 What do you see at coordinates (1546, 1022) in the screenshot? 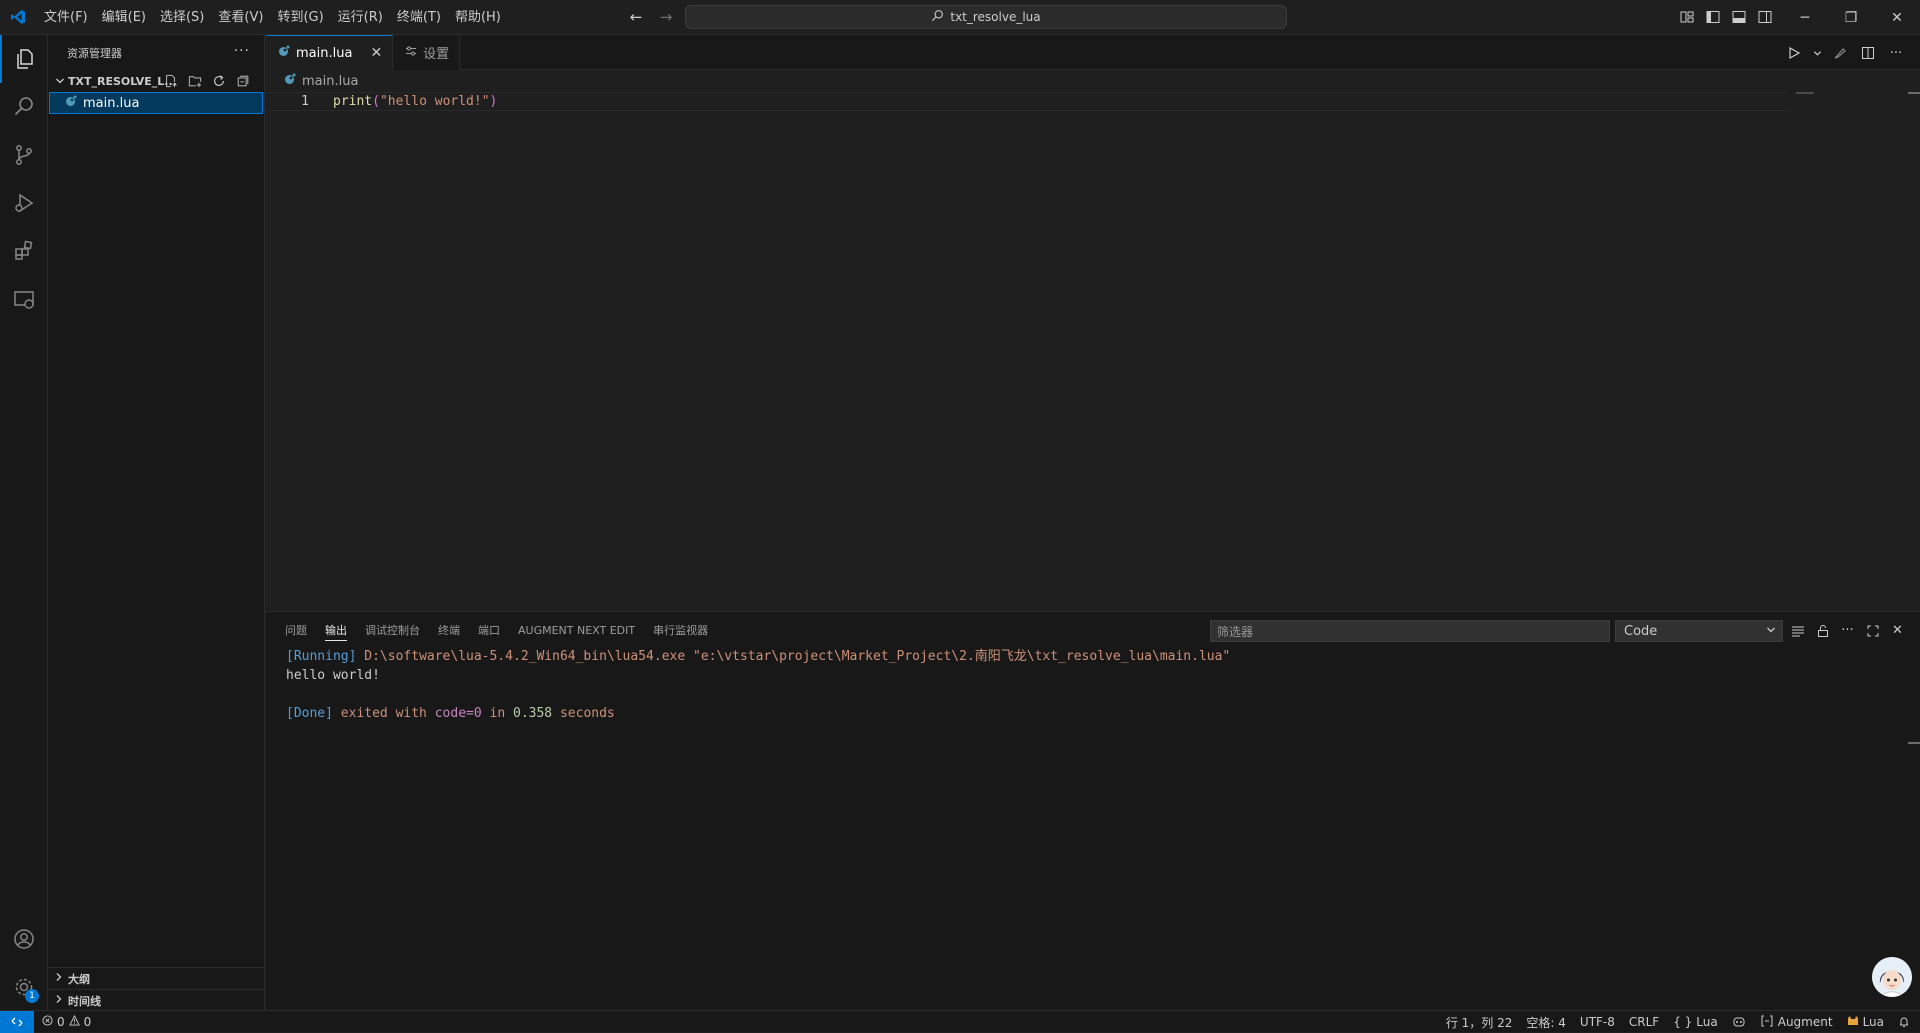
I see `indentation: 空格: 4` at bounding box center [1546, 1022].